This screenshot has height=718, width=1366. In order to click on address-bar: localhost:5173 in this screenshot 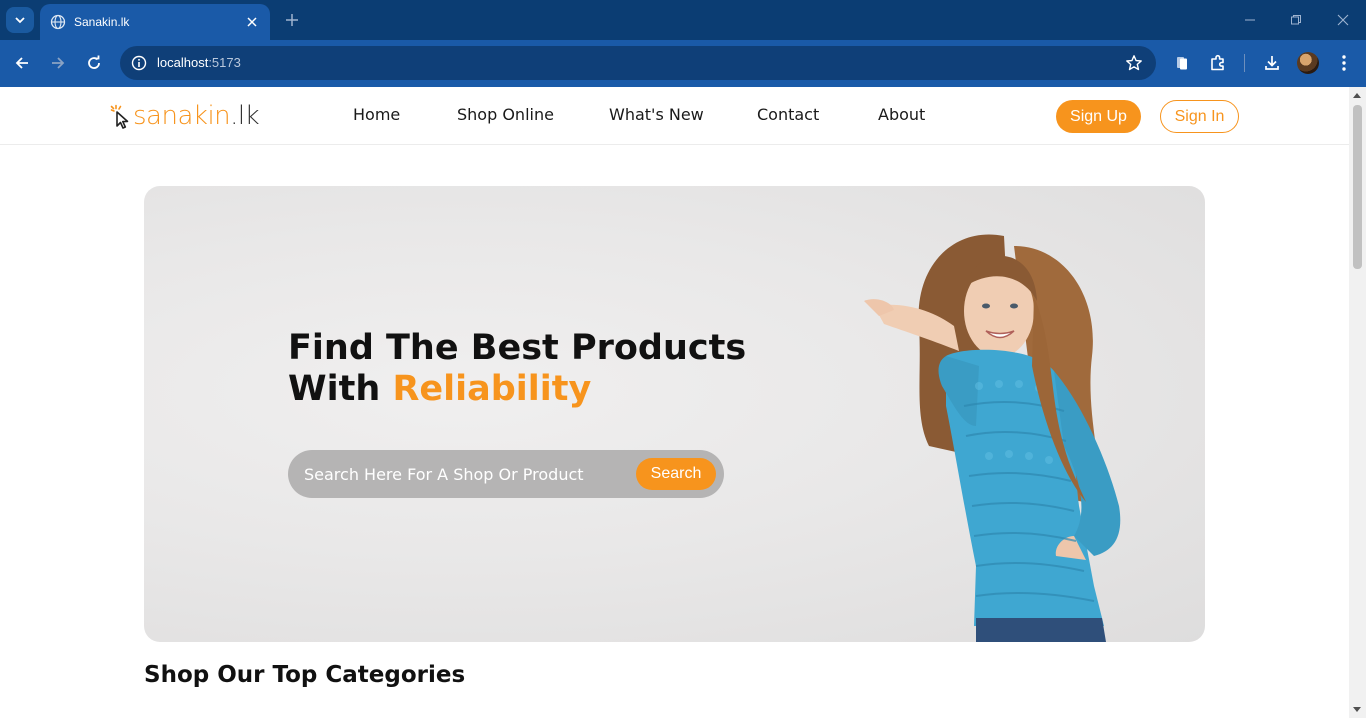, I will do `click(638, 63)`.